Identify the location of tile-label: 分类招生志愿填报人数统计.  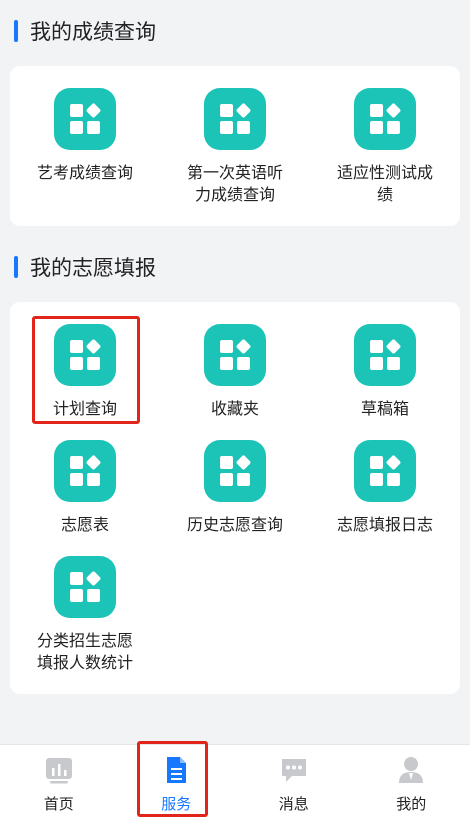
(84, 651).